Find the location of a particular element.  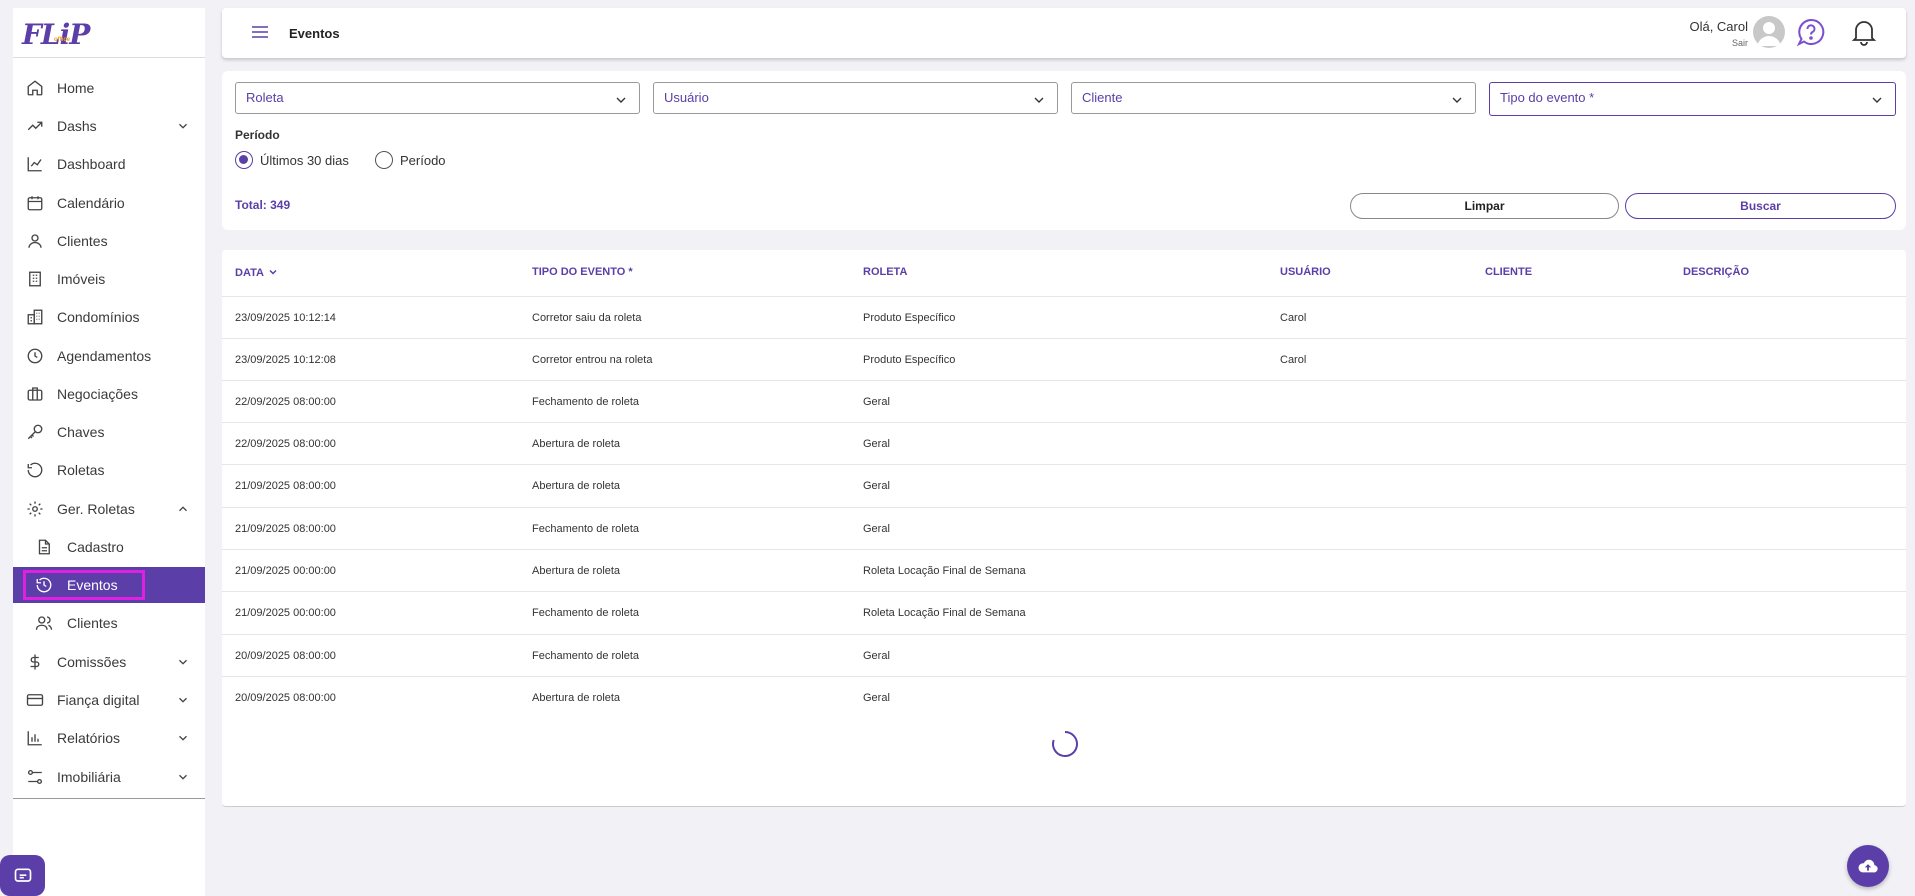

sidebar-item-home: Home is located at coordinates (109, 88).